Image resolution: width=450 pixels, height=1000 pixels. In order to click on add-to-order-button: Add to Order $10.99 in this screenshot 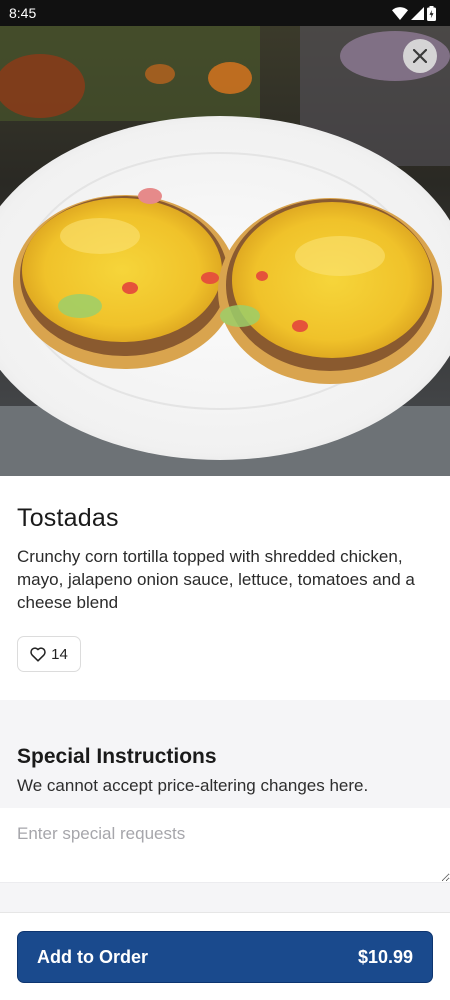, I will do `click(225, 957)`.